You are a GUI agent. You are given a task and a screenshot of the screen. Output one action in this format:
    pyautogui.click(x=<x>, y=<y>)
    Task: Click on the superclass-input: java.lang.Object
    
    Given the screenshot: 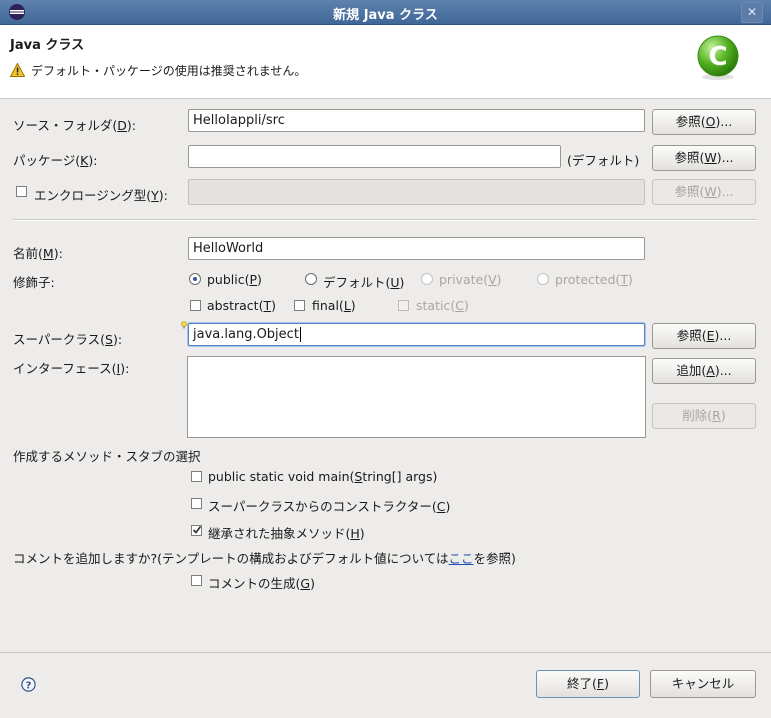 What is the action you would take?
    pyautogui.click(x=416, y=334)
    